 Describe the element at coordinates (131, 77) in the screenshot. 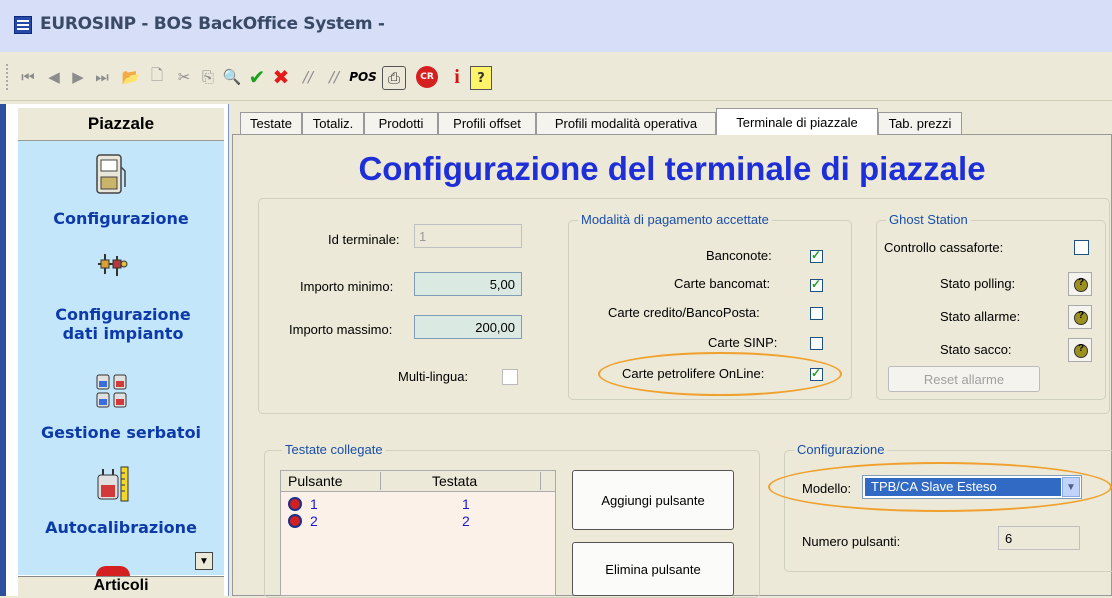

I see `open-folder-icon: 📂` at that location.